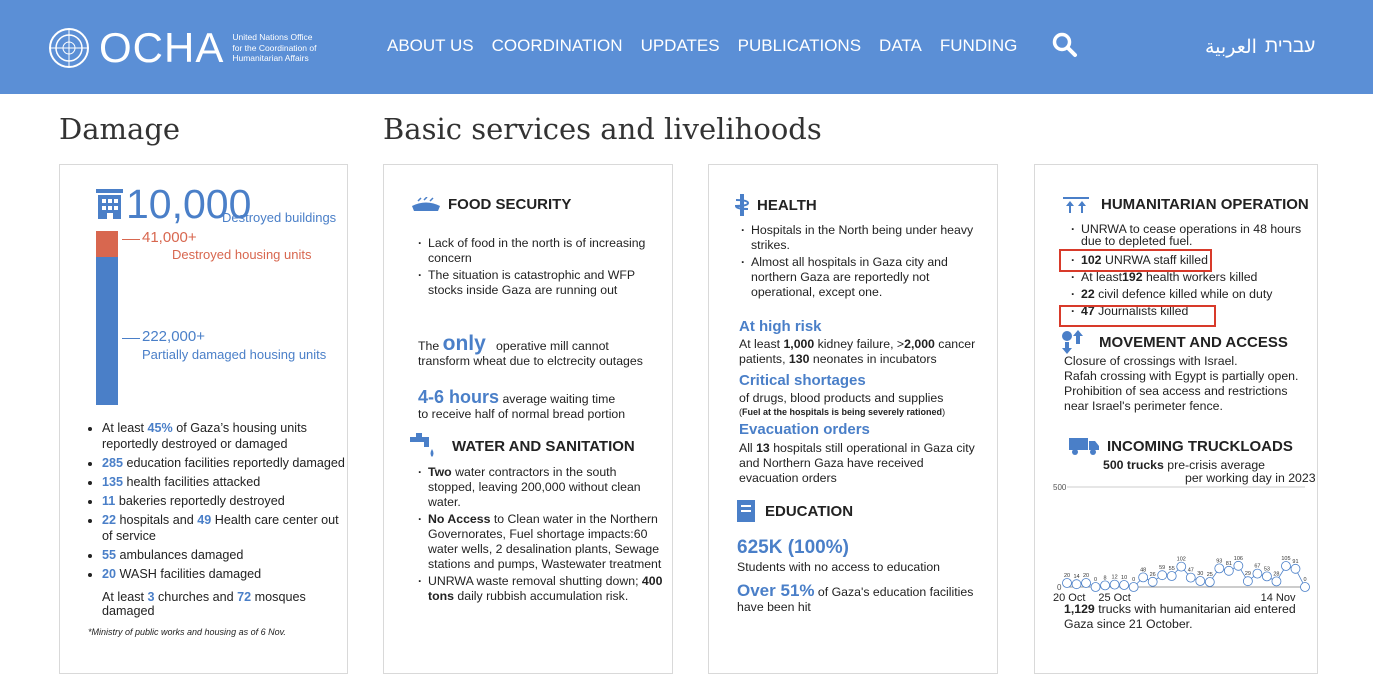  What do you see at coordinates (1231, 47) in the screenshot?
I see `lang-arabic: العربية` at bounding box center [1231, 47].